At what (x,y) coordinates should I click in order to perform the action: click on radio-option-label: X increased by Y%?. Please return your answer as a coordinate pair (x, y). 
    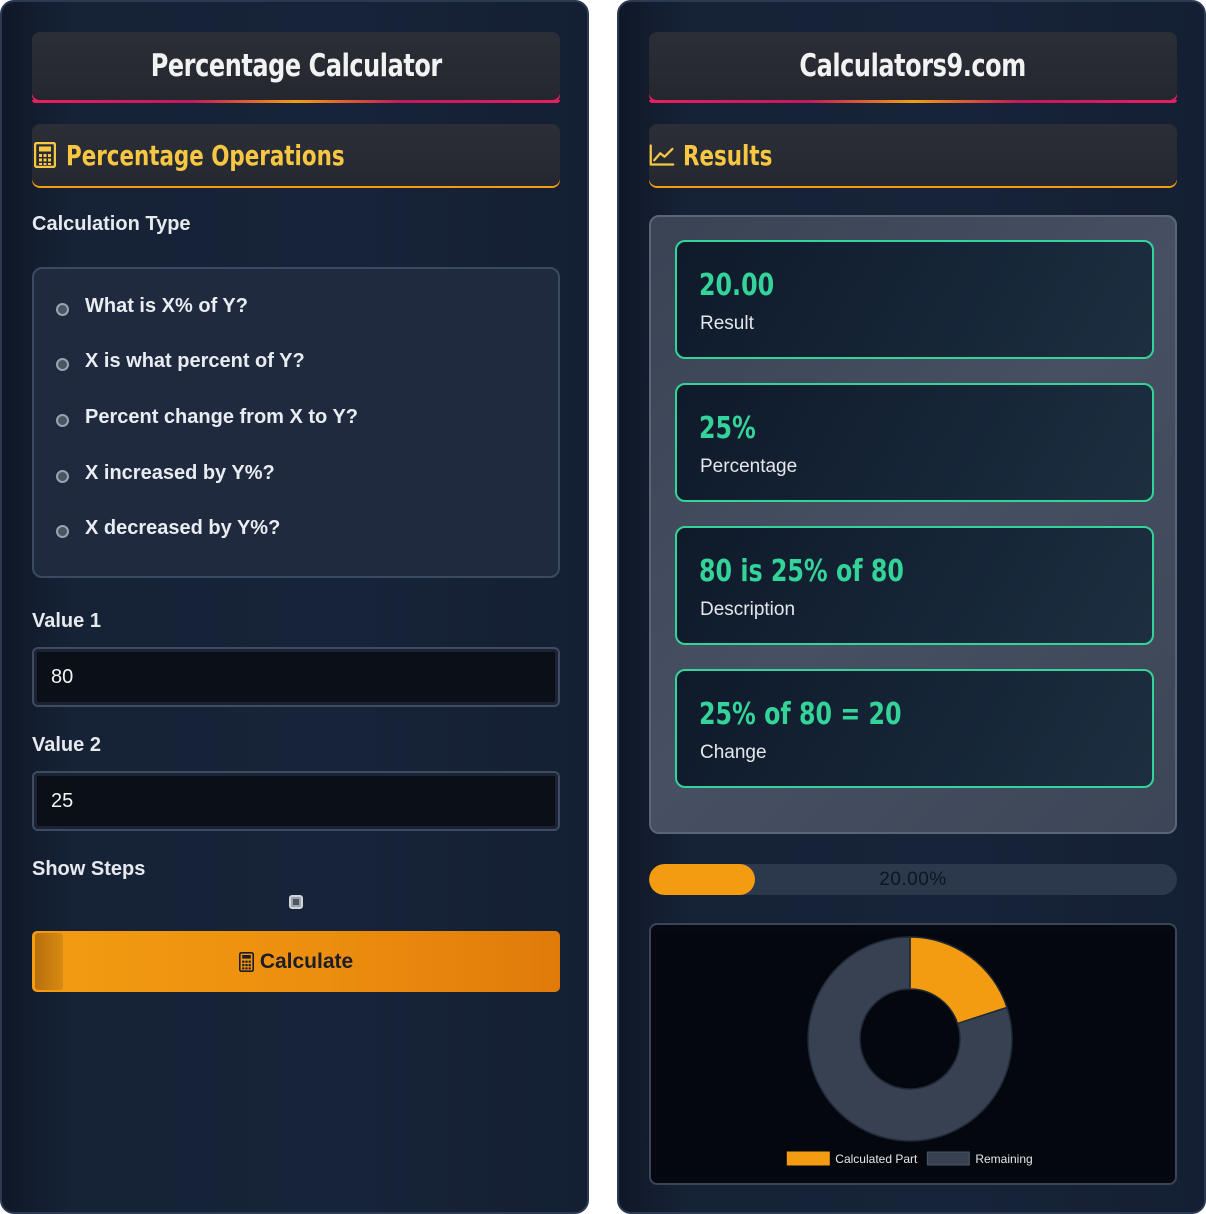
    Looking at the image, I should click on (180, 473).